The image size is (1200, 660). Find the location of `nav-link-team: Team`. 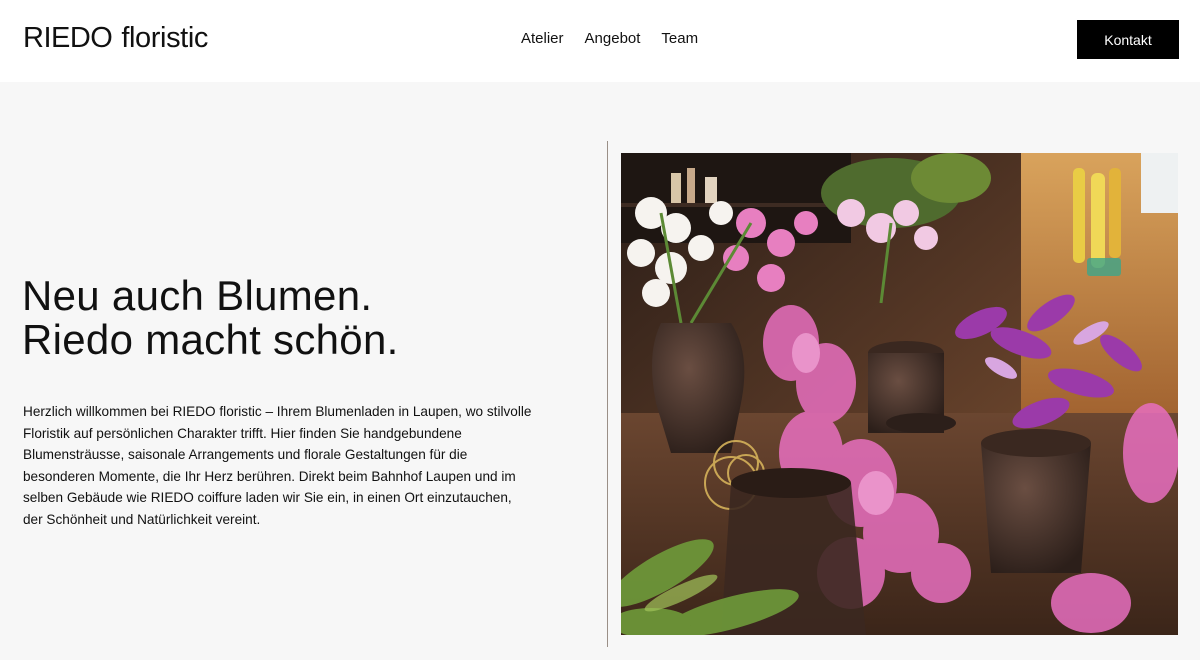

nav-link-team: Team is located at coordinates (679, 38).